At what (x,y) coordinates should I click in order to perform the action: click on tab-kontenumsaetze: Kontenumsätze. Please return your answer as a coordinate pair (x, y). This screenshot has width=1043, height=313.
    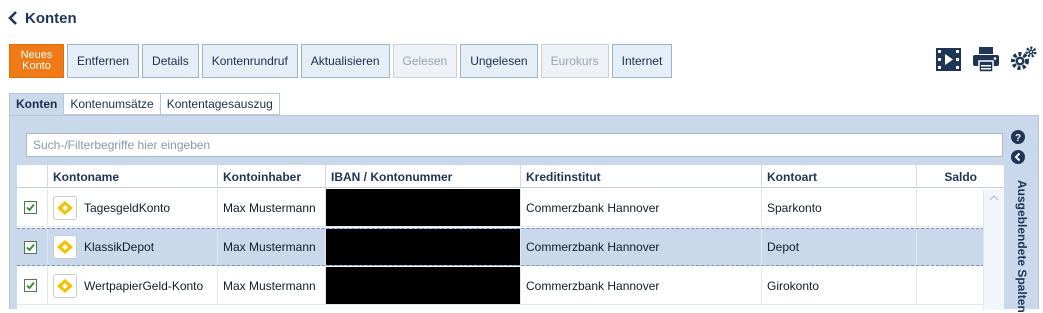
    Looking at the image, I should click on (112, 104).